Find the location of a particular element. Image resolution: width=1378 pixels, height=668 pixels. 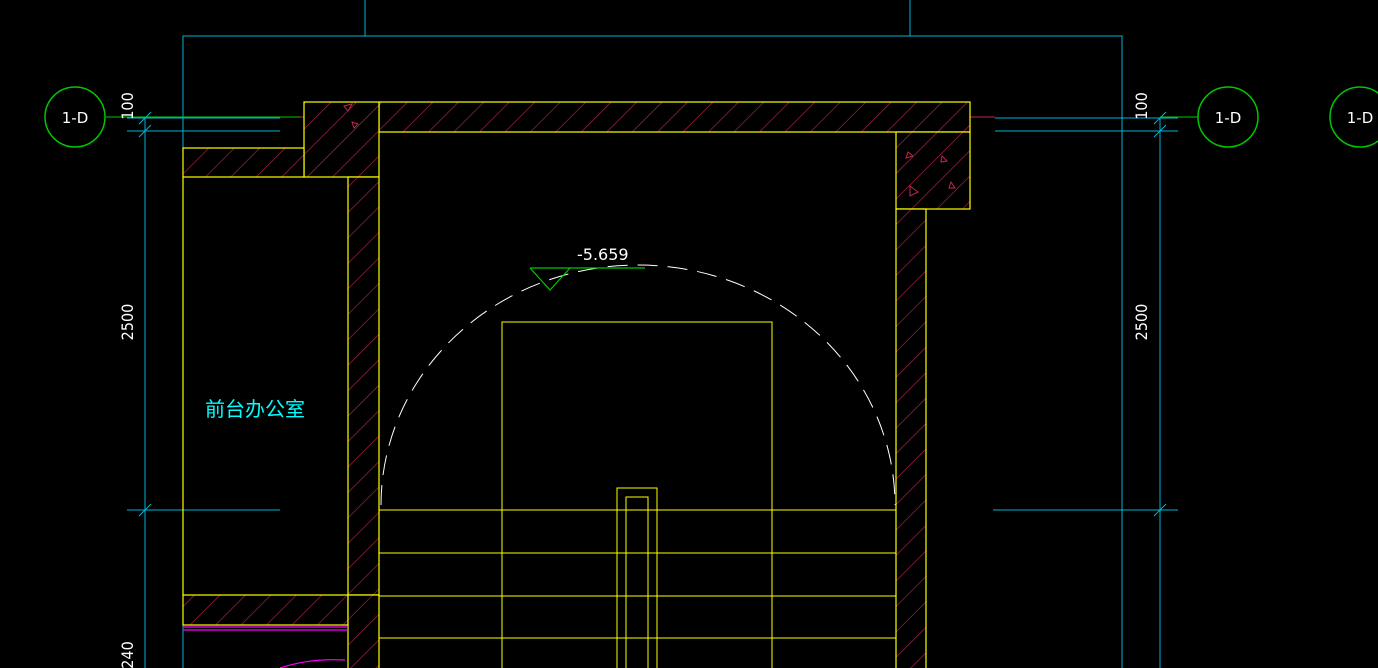

level-mark-text: -5.659 is located at coordinates (603, 254).